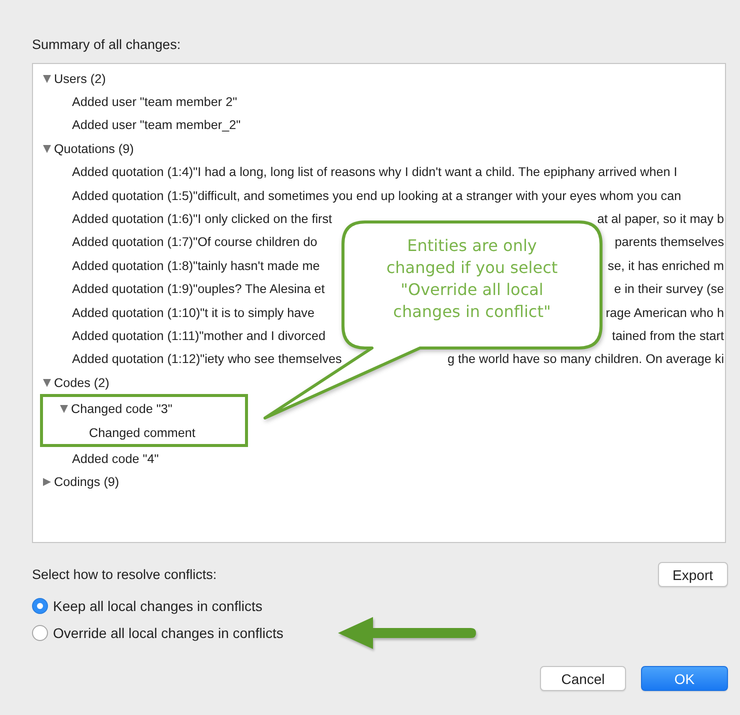  I want to click on tree-item-text: parents themselves, so click(669, 242).